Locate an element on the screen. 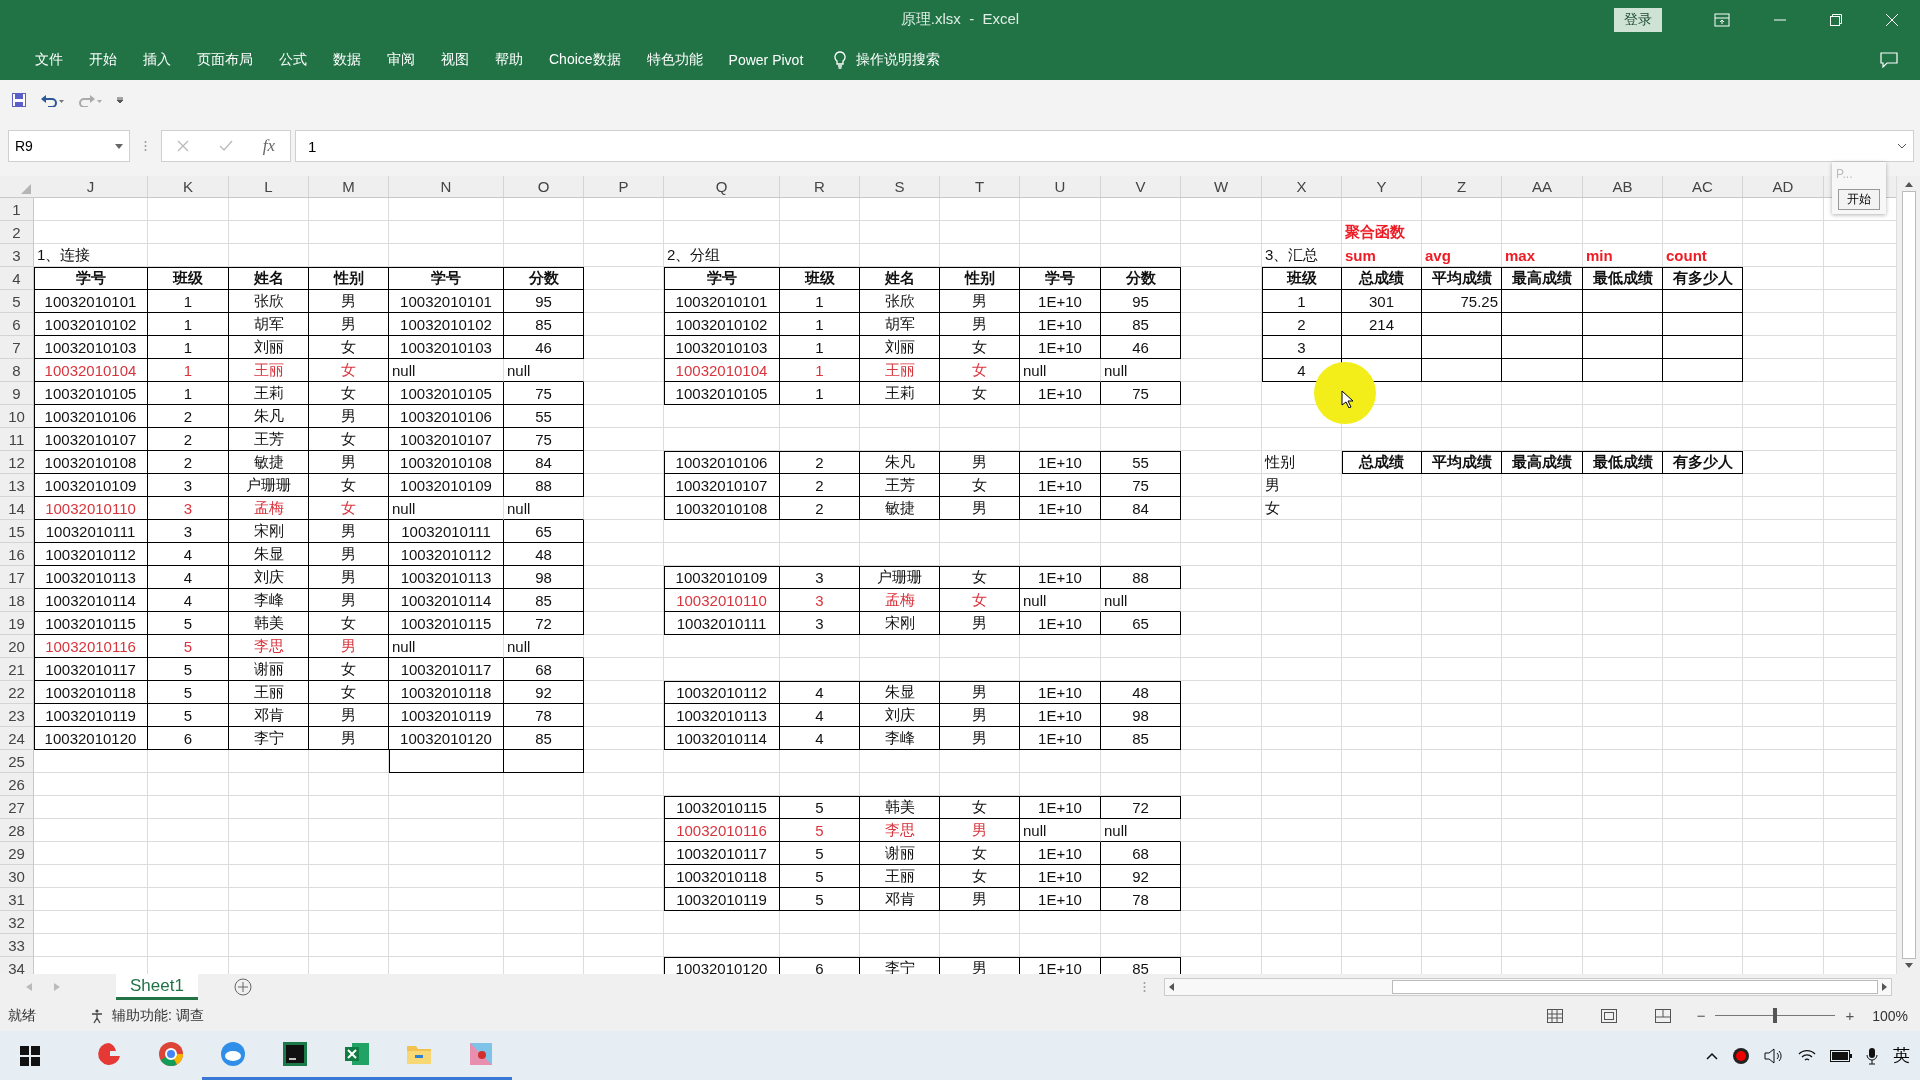 This screenshot has width=1920, height=1080. row-number: 30 is located at coordinates (17, 877).